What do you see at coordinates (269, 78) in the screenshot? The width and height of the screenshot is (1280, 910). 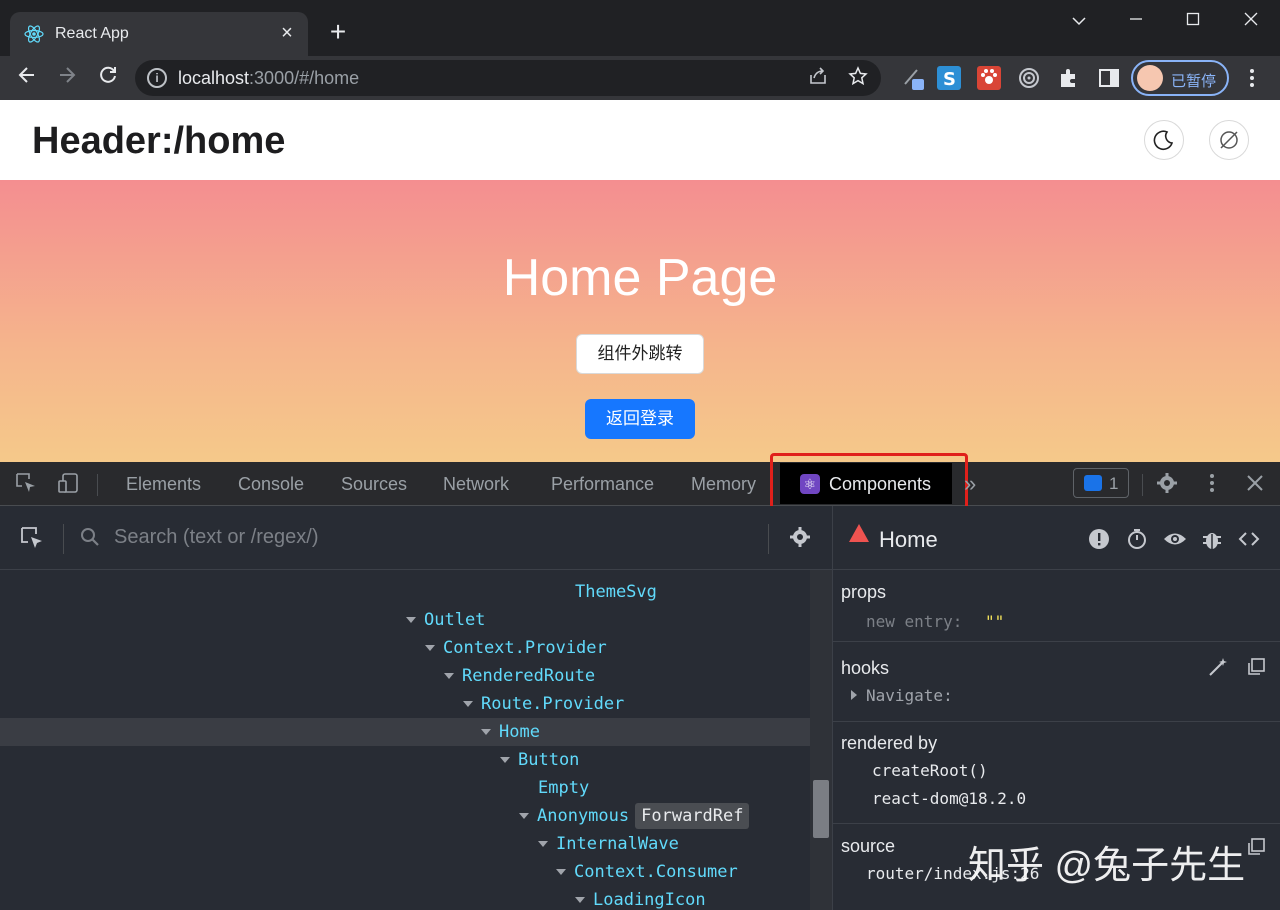 I see `url-text: localhost:3000/#/home` at bounding box center [269, 78].